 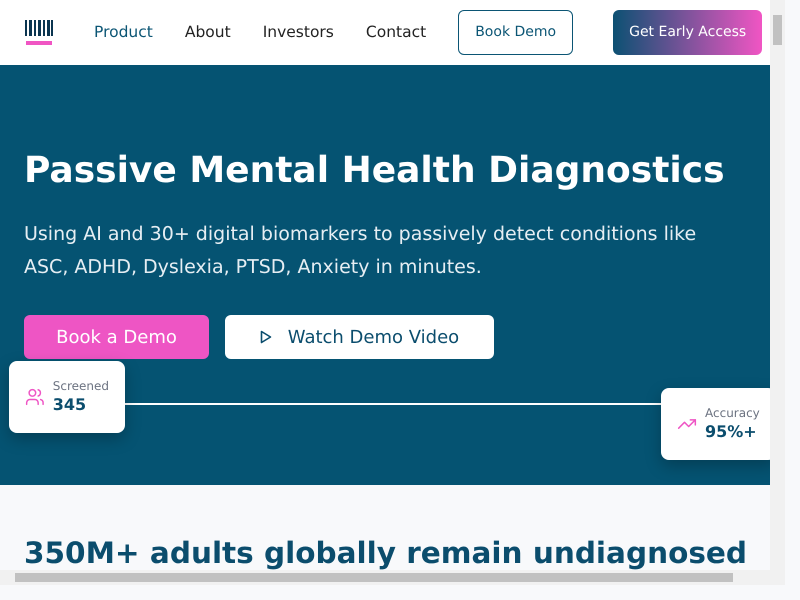 What do you see at coordinates (266, 337) in the screenshot?
I see `play-icon` at bounding box center [266, 337].